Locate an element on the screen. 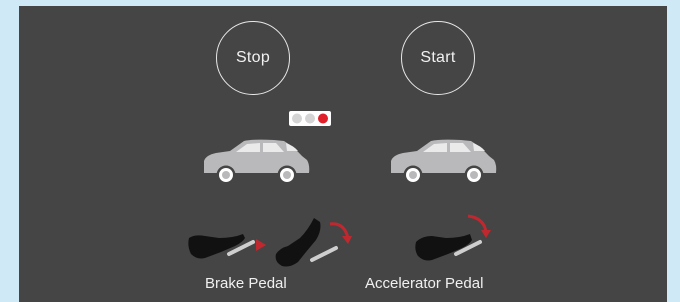 This screenshot has height=302, width=680. brake-foot-lifted-icon is located at coordinates (313, 242).